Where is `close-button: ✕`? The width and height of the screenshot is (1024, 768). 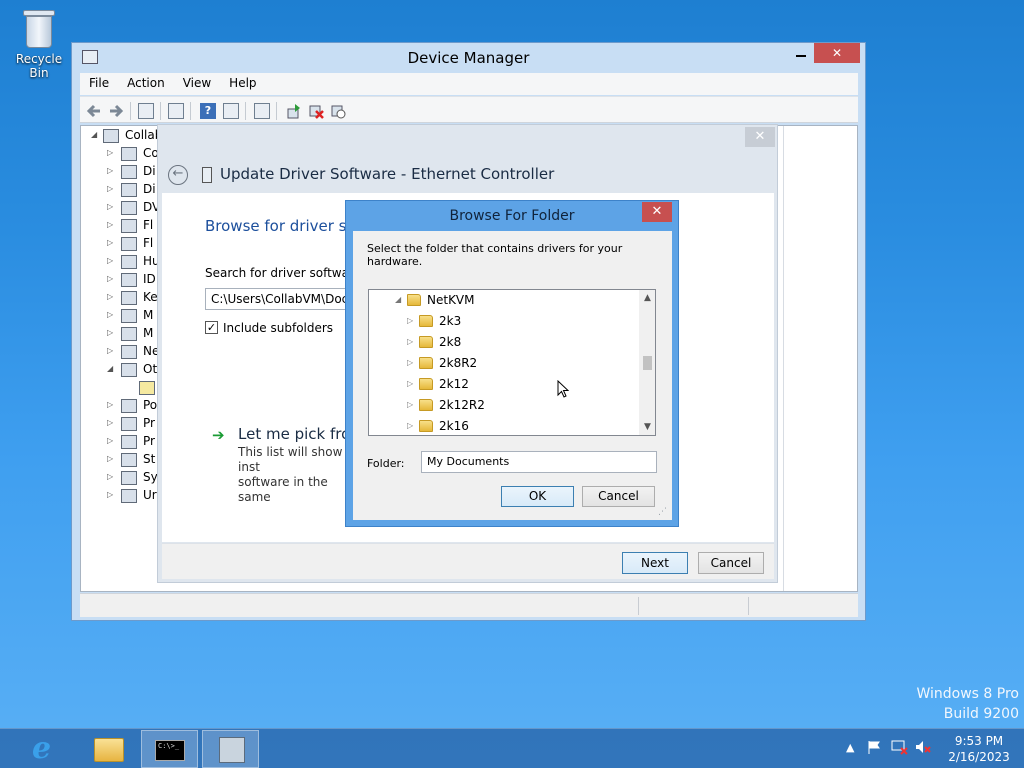 close-button: ✕ is located at coordinates (837, 53).